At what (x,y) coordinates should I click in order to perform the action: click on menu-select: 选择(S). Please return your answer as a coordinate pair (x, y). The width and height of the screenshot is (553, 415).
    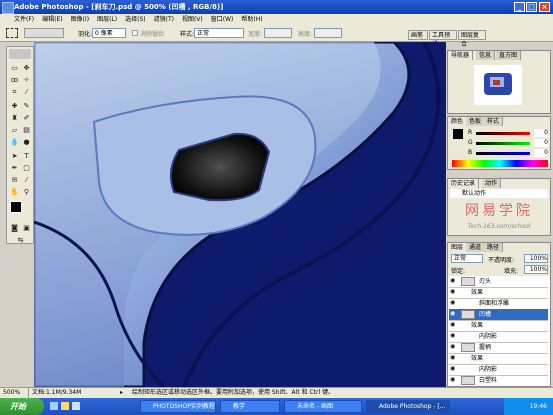
    Looking at the image, I should click on (135, 19).